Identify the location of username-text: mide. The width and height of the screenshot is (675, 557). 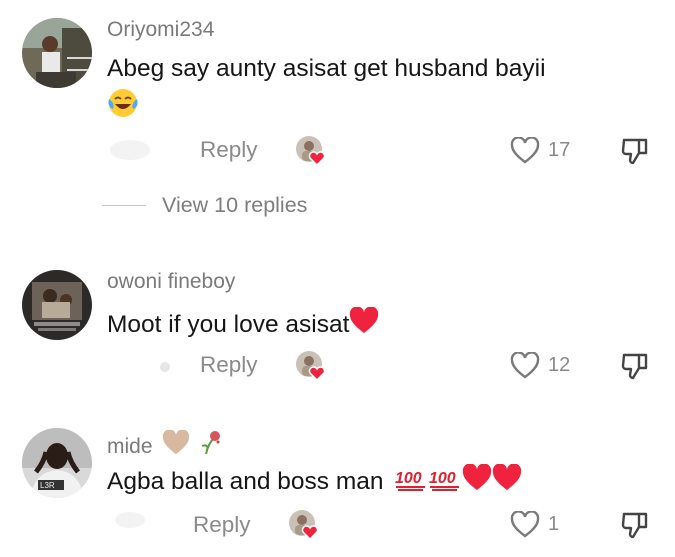
(130, 446).